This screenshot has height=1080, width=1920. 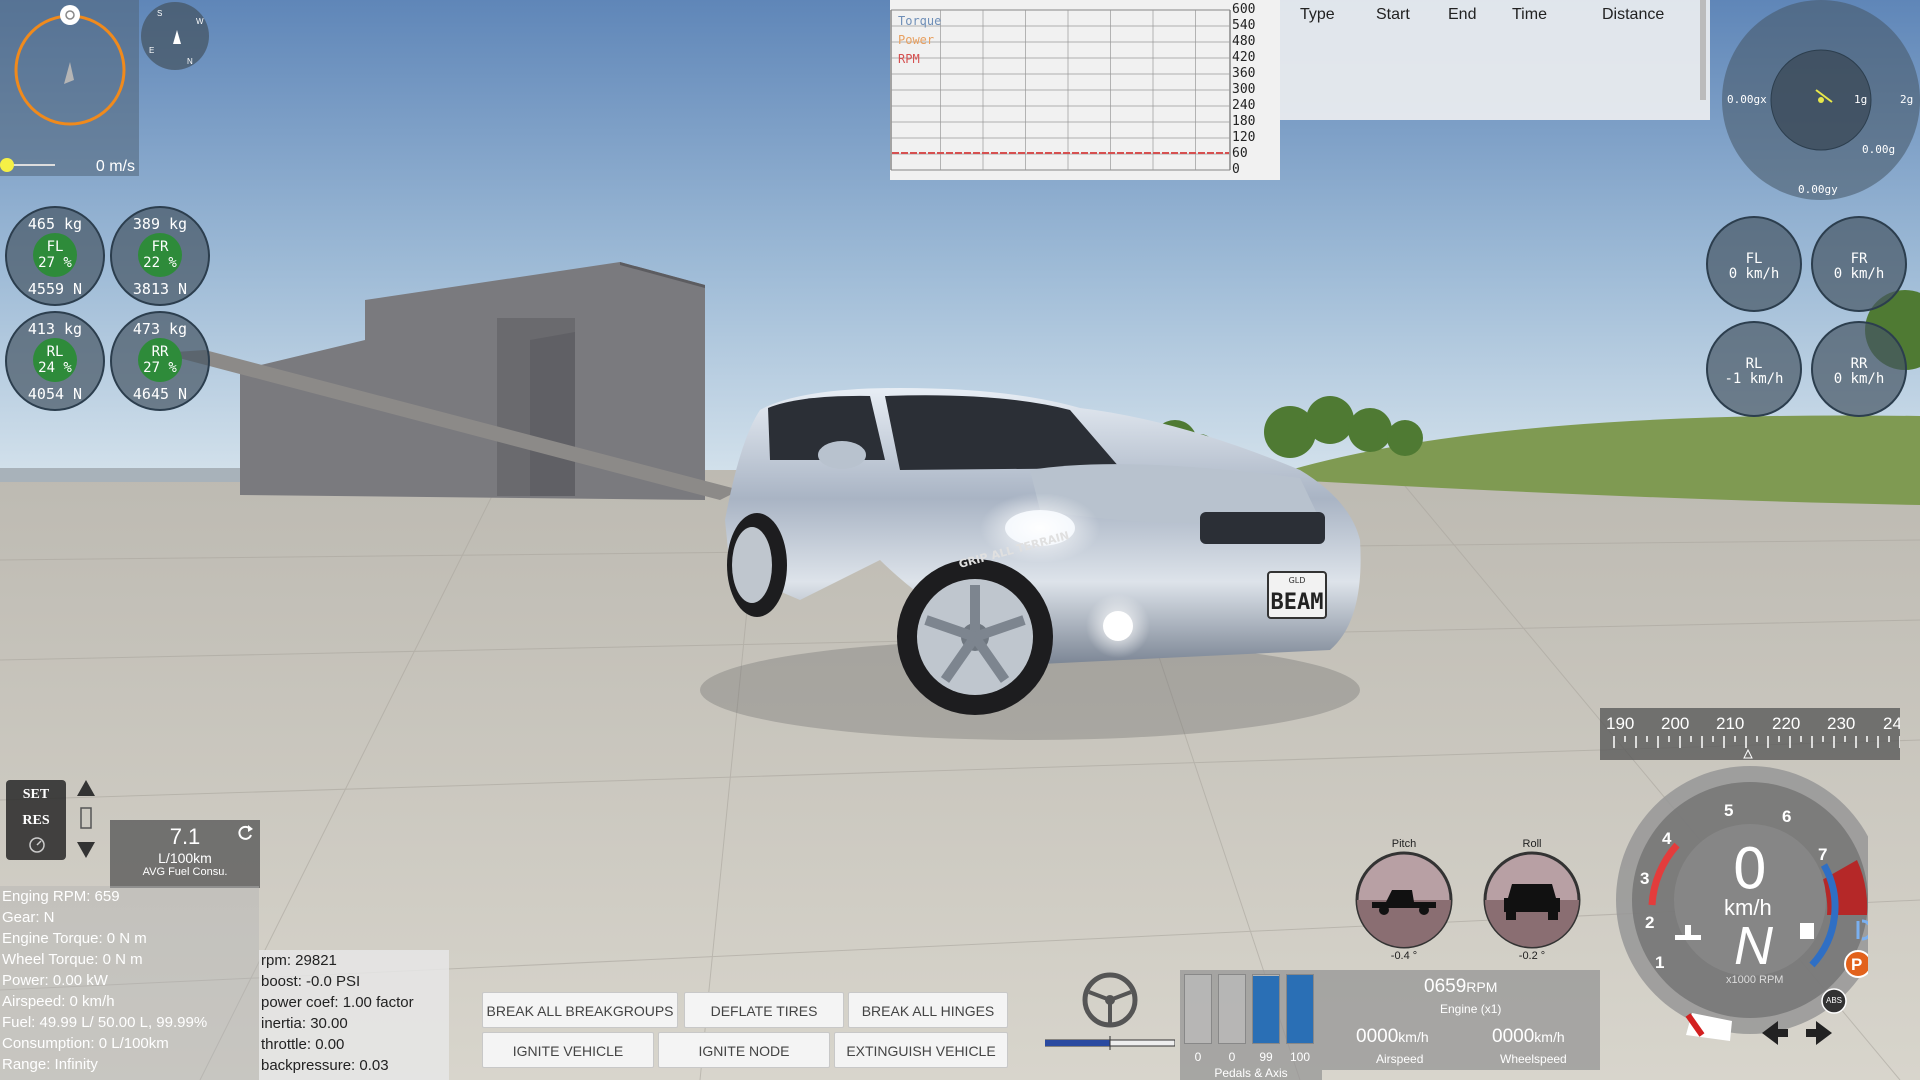 What do you see at coordinates (1244, 137) in the screenshot?
I see `graph-y-tick: 120` at bounding box center [1244, 137].